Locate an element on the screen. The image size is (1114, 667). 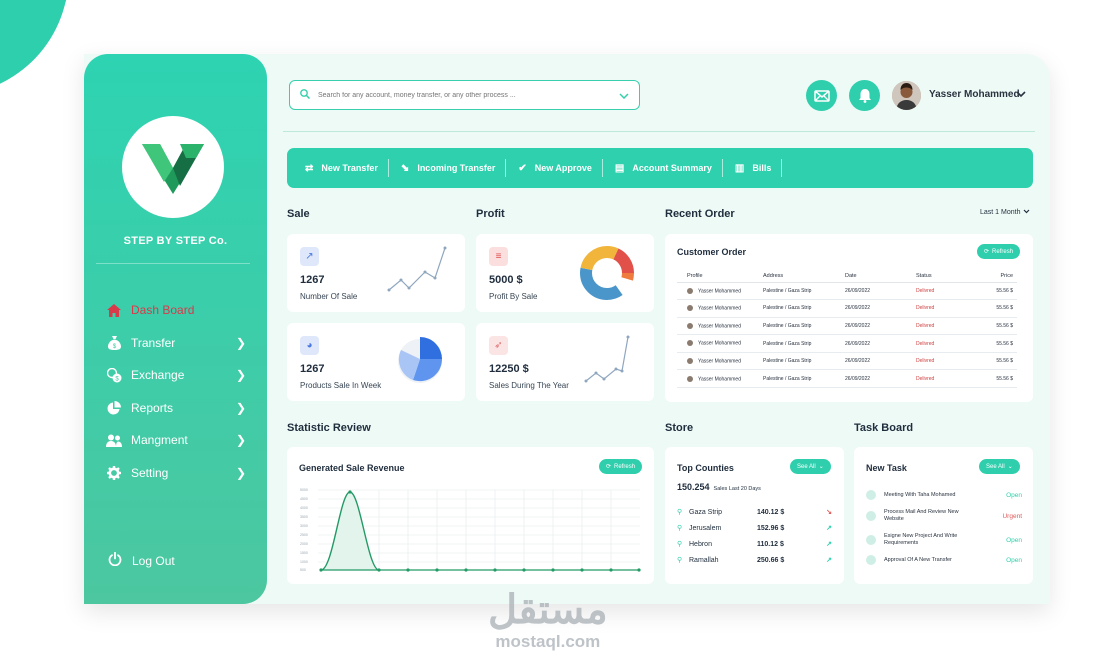
column-header: Date is located at coordinates (880, 276).